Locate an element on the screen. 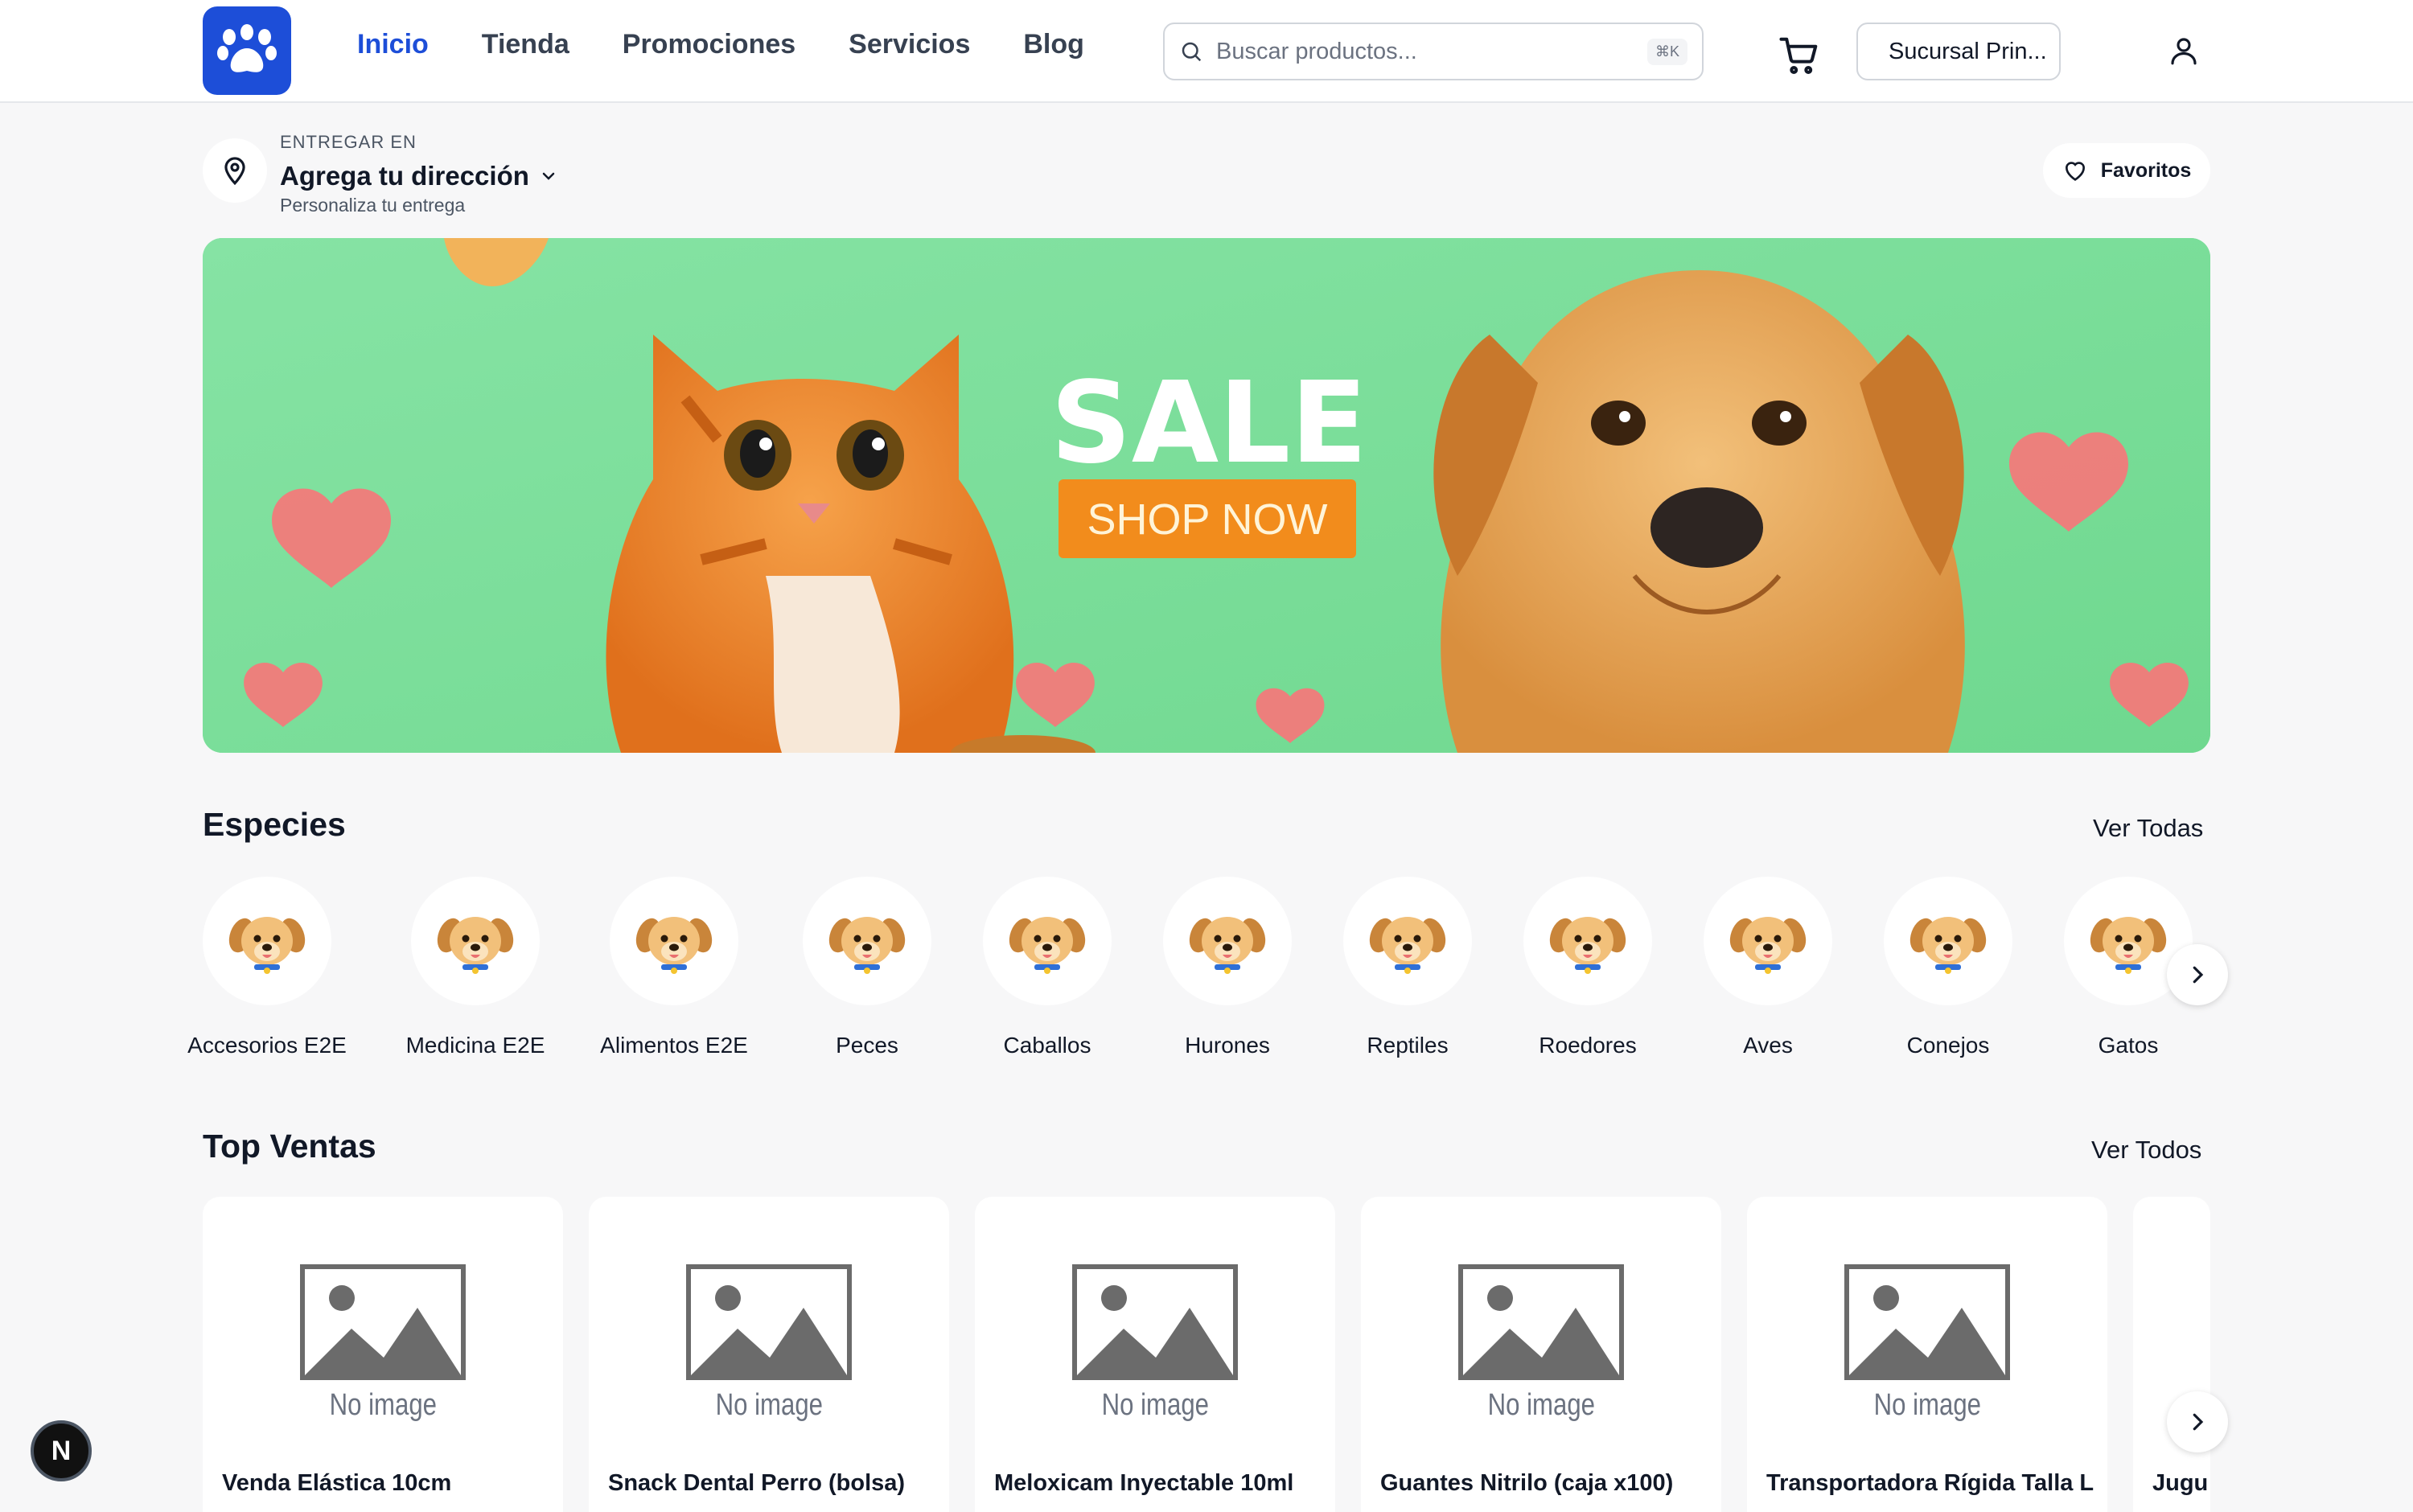 This screenshot has width=2413, height=1512. dev-badge-letter: N is located at coordinates (61, 1451).